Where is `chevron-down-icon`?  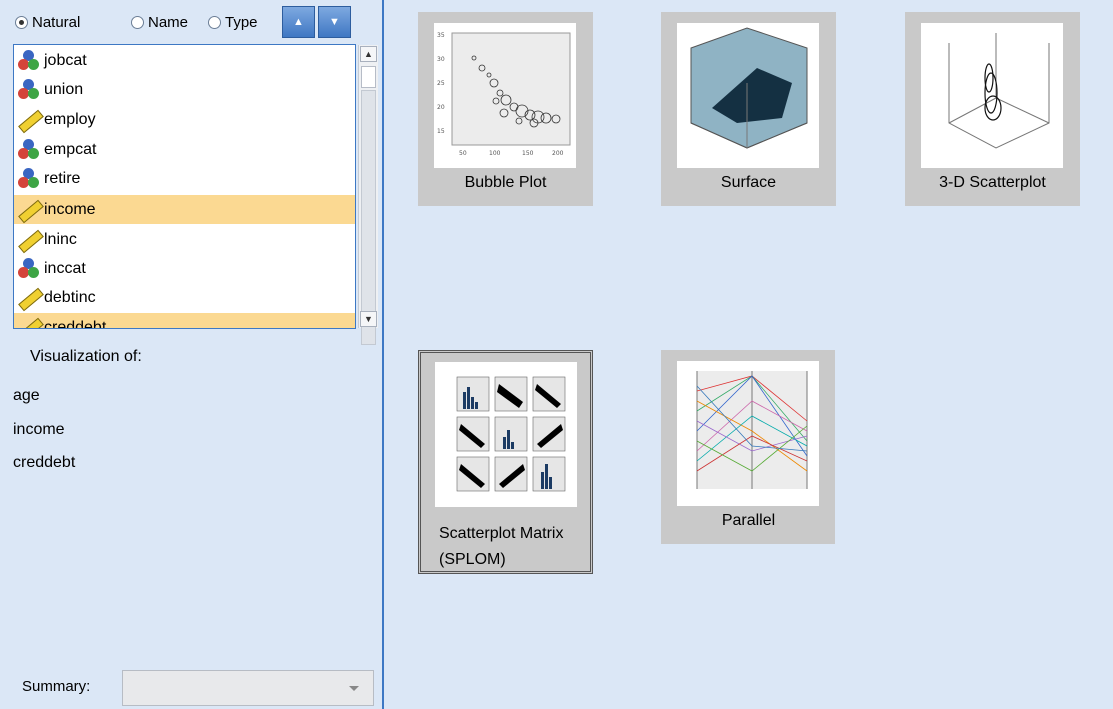 chevron-down-icon is located at coordinates (354, 688).